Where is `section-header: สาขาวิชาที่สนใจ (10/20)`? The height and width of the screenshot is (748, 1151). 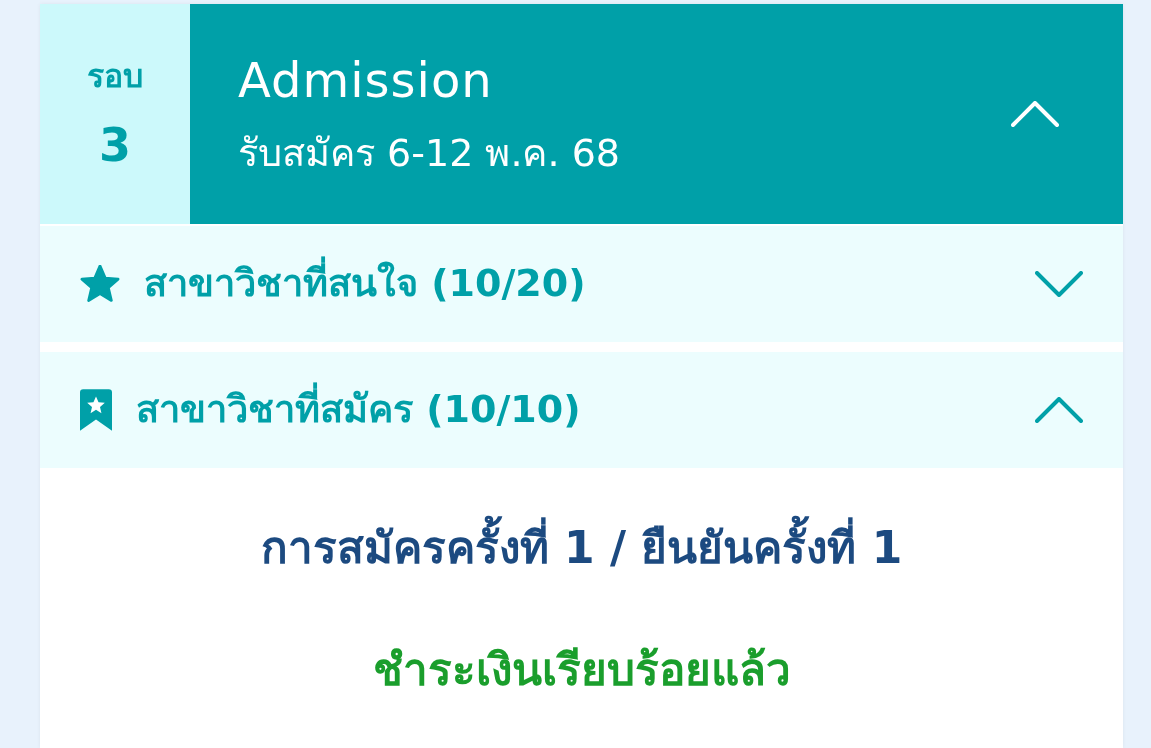 section-header: สาขาวิชาที่สนใจ (10/20) is located at coordinates (581, 284).